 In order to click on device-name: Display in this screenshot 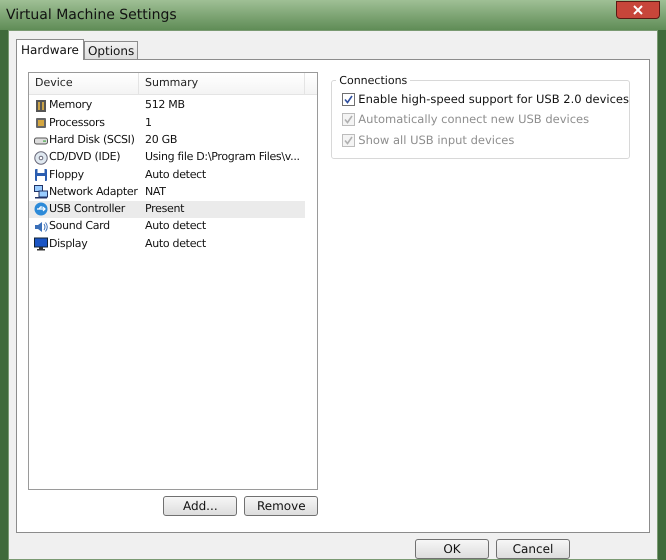, I will do `click(68, 244)`.